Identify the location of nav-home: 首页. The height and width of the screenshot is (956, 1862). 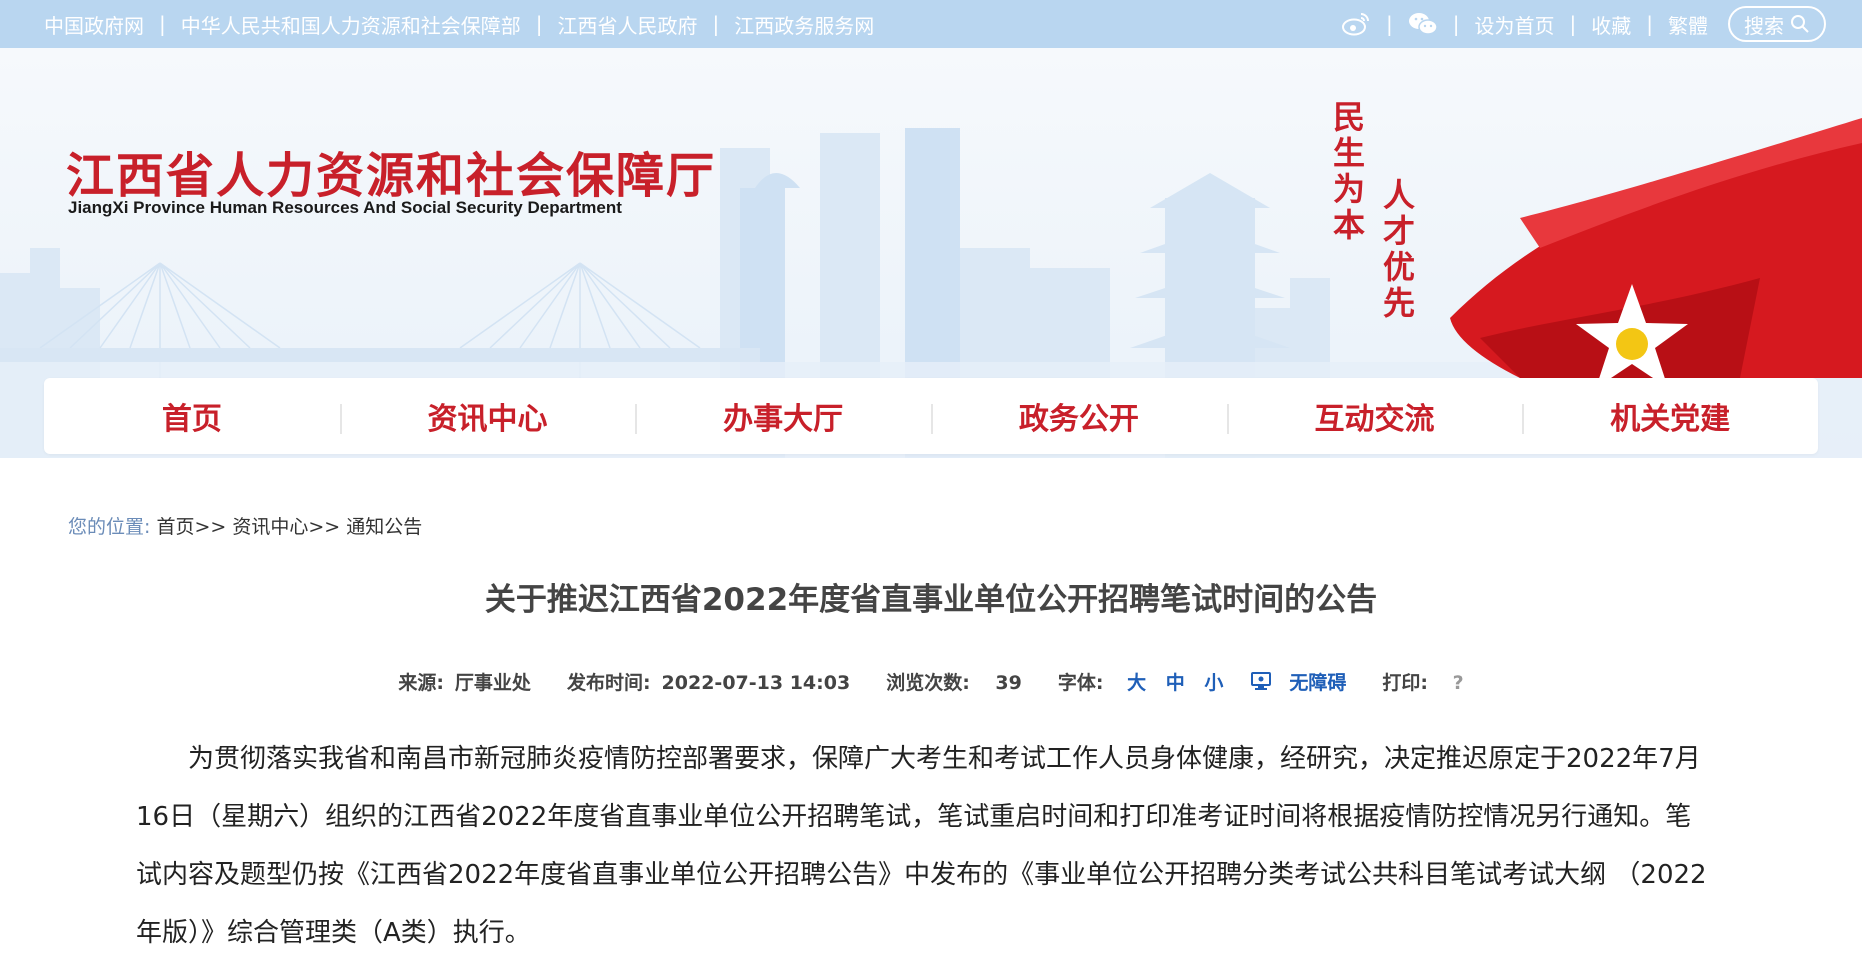
(192, 416).